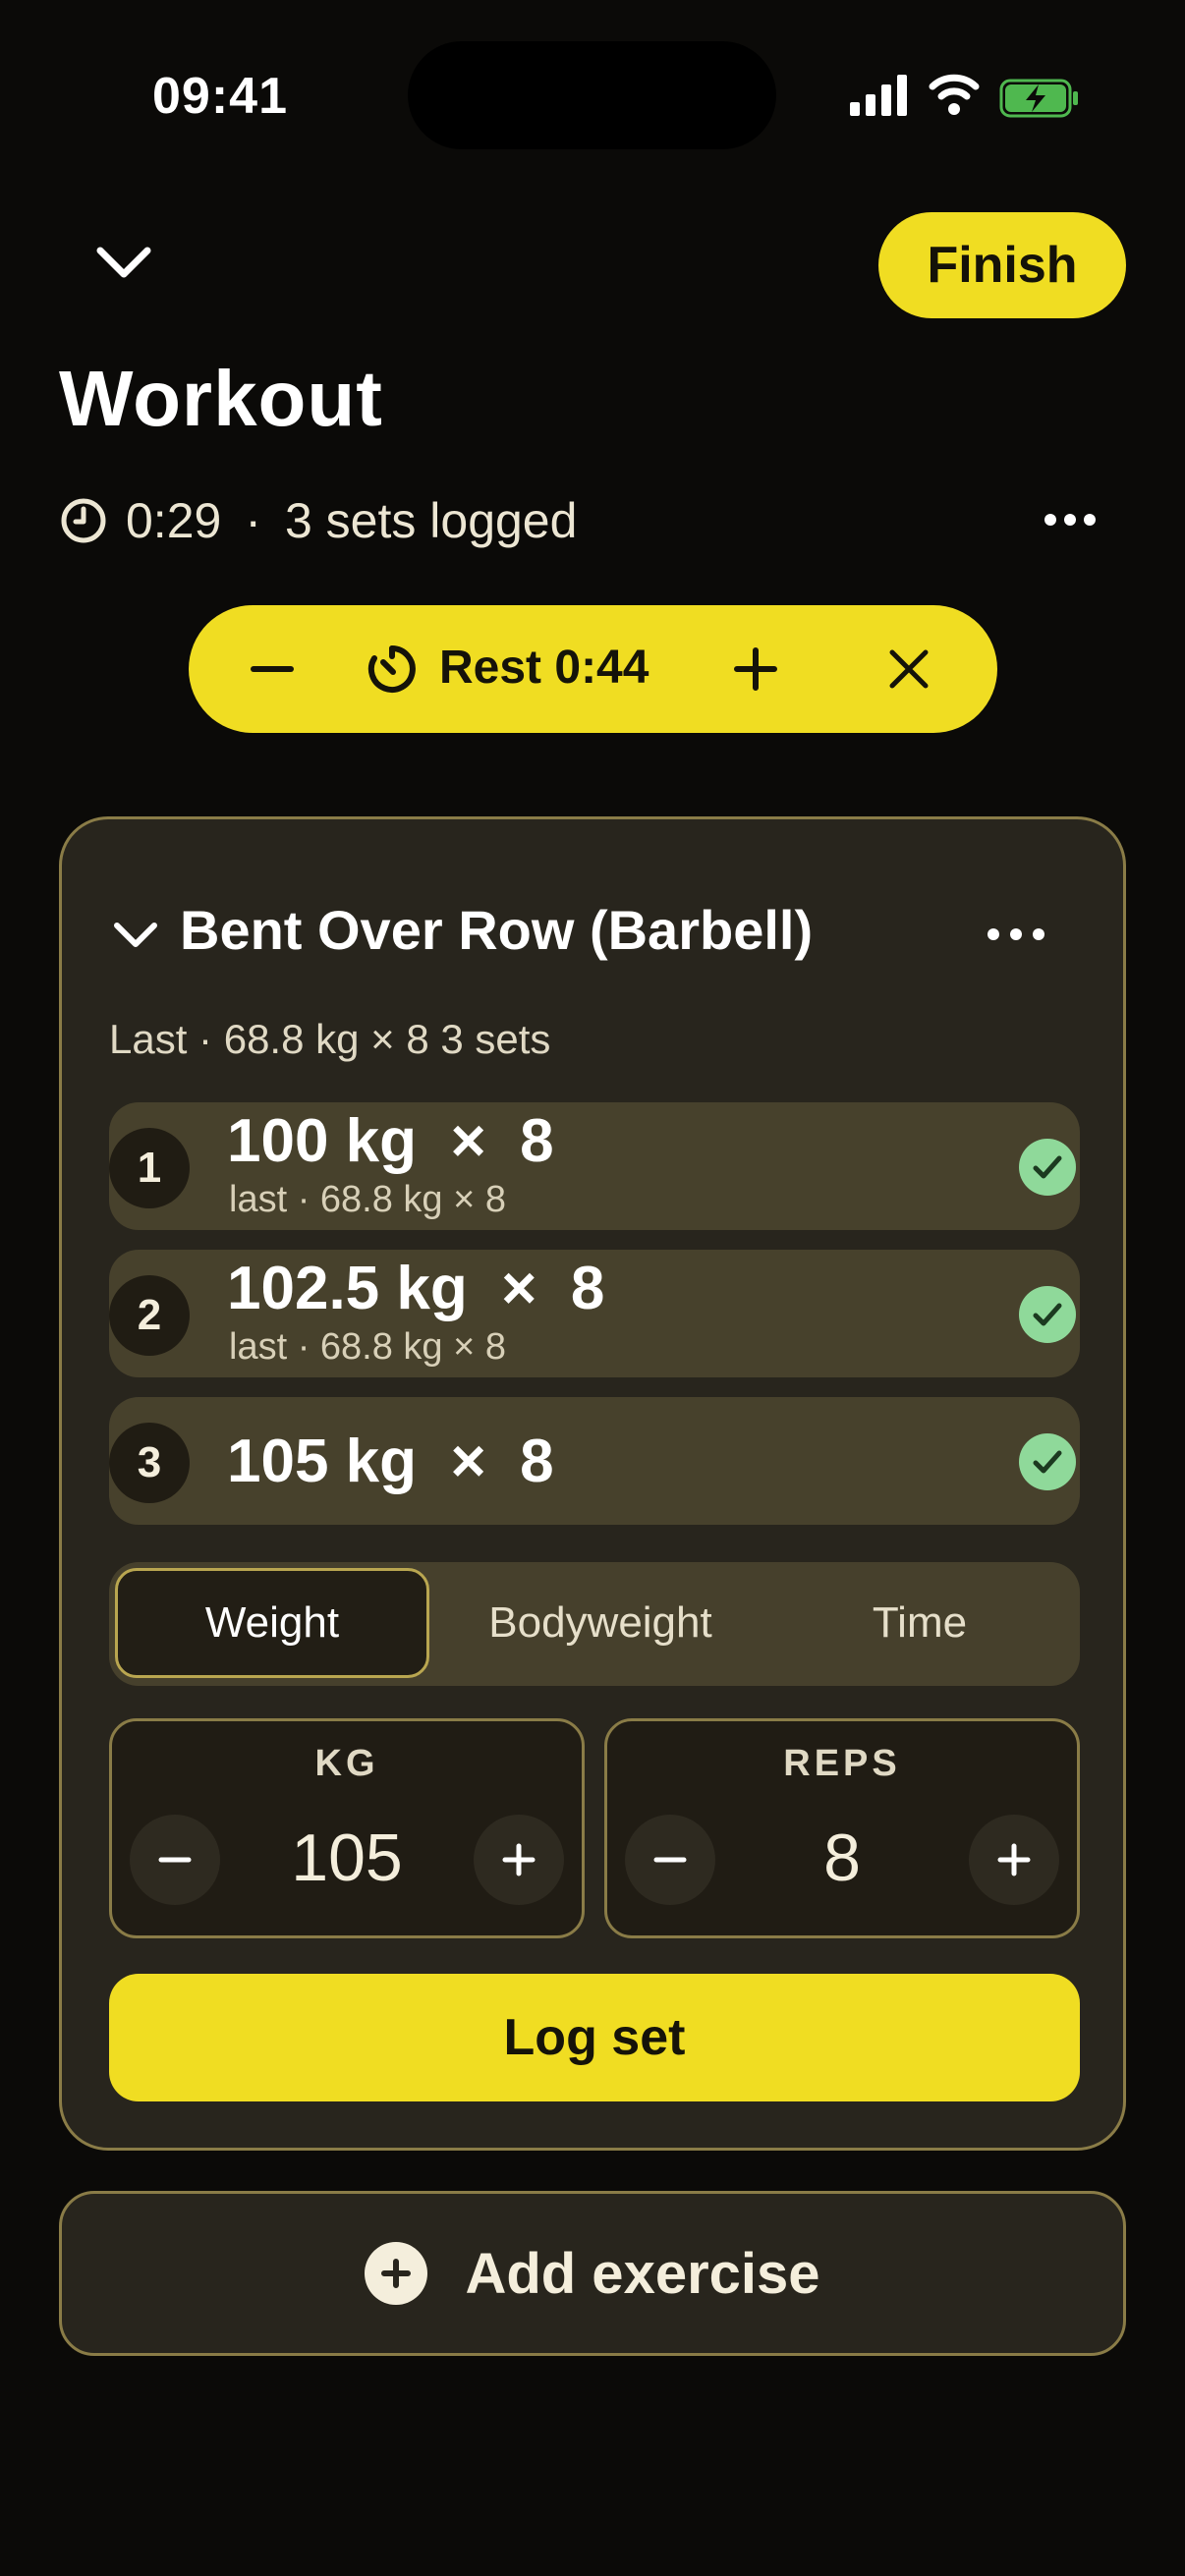 The width and height of the screenshot is (1185, 2576). I want to click on set-row: 1 100 kg × 8 last · 68.8 kg × 8, so click(594, 1166).